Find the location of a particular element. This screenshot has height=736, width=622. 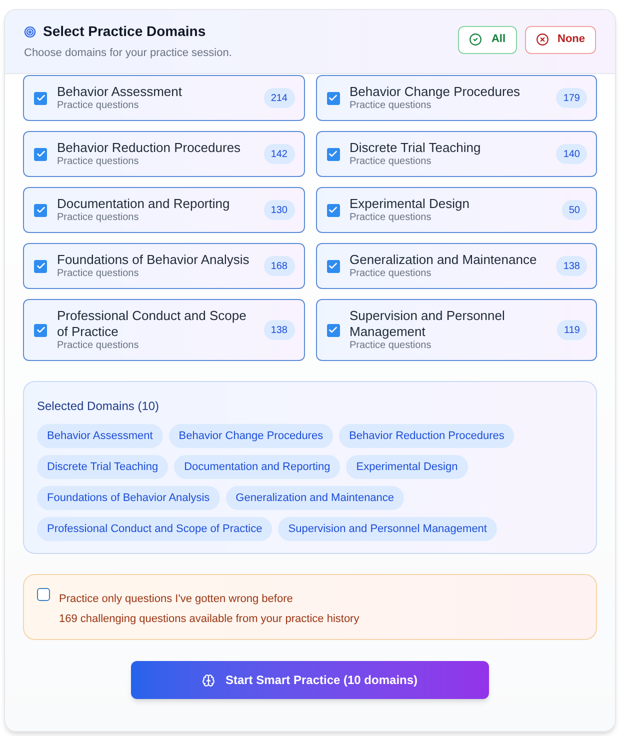

domain-card: Documentation and Reporting Practice questions 130 is located at coordinates (163, 210).